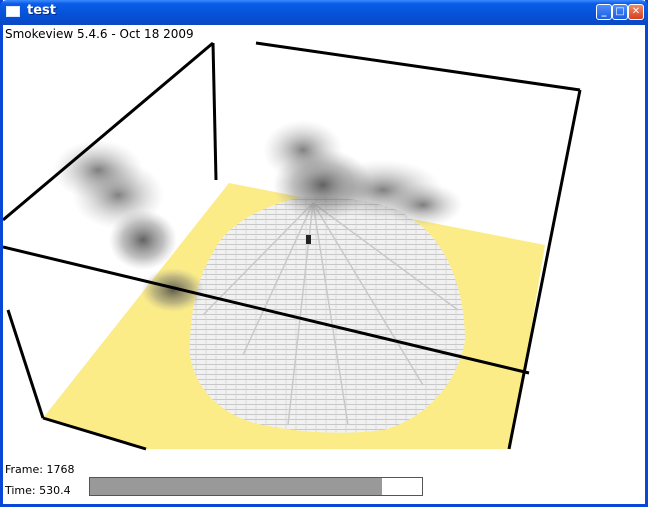 Image resolution: width=648 pixels, height=507 pixels. I want to click on maximize-button: □, so click(620, 12).